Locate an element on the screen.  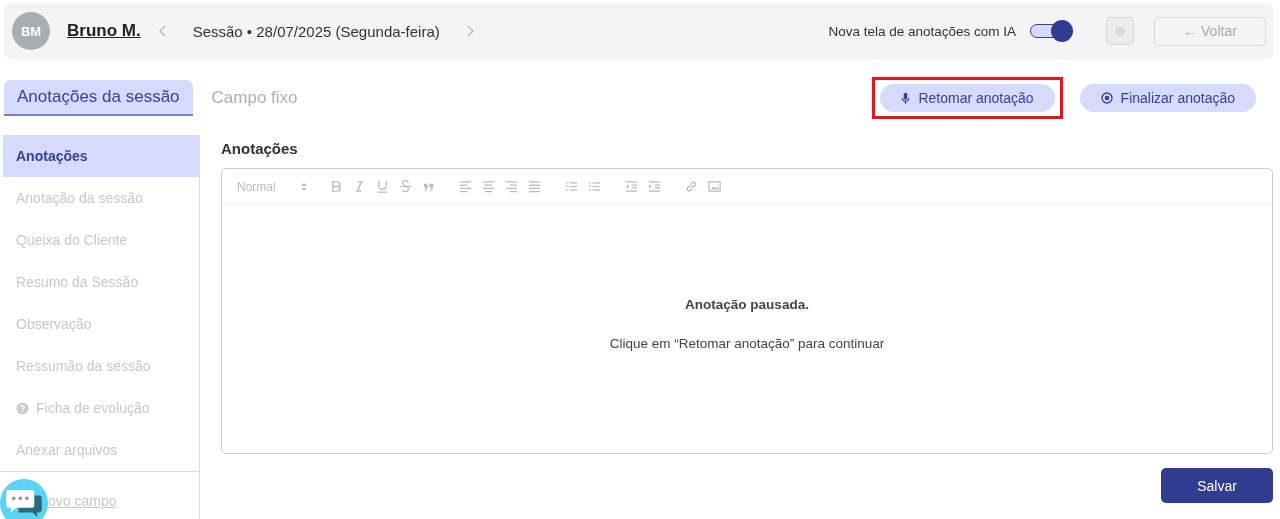
avatar: BM is located at coordinates (31, 31).